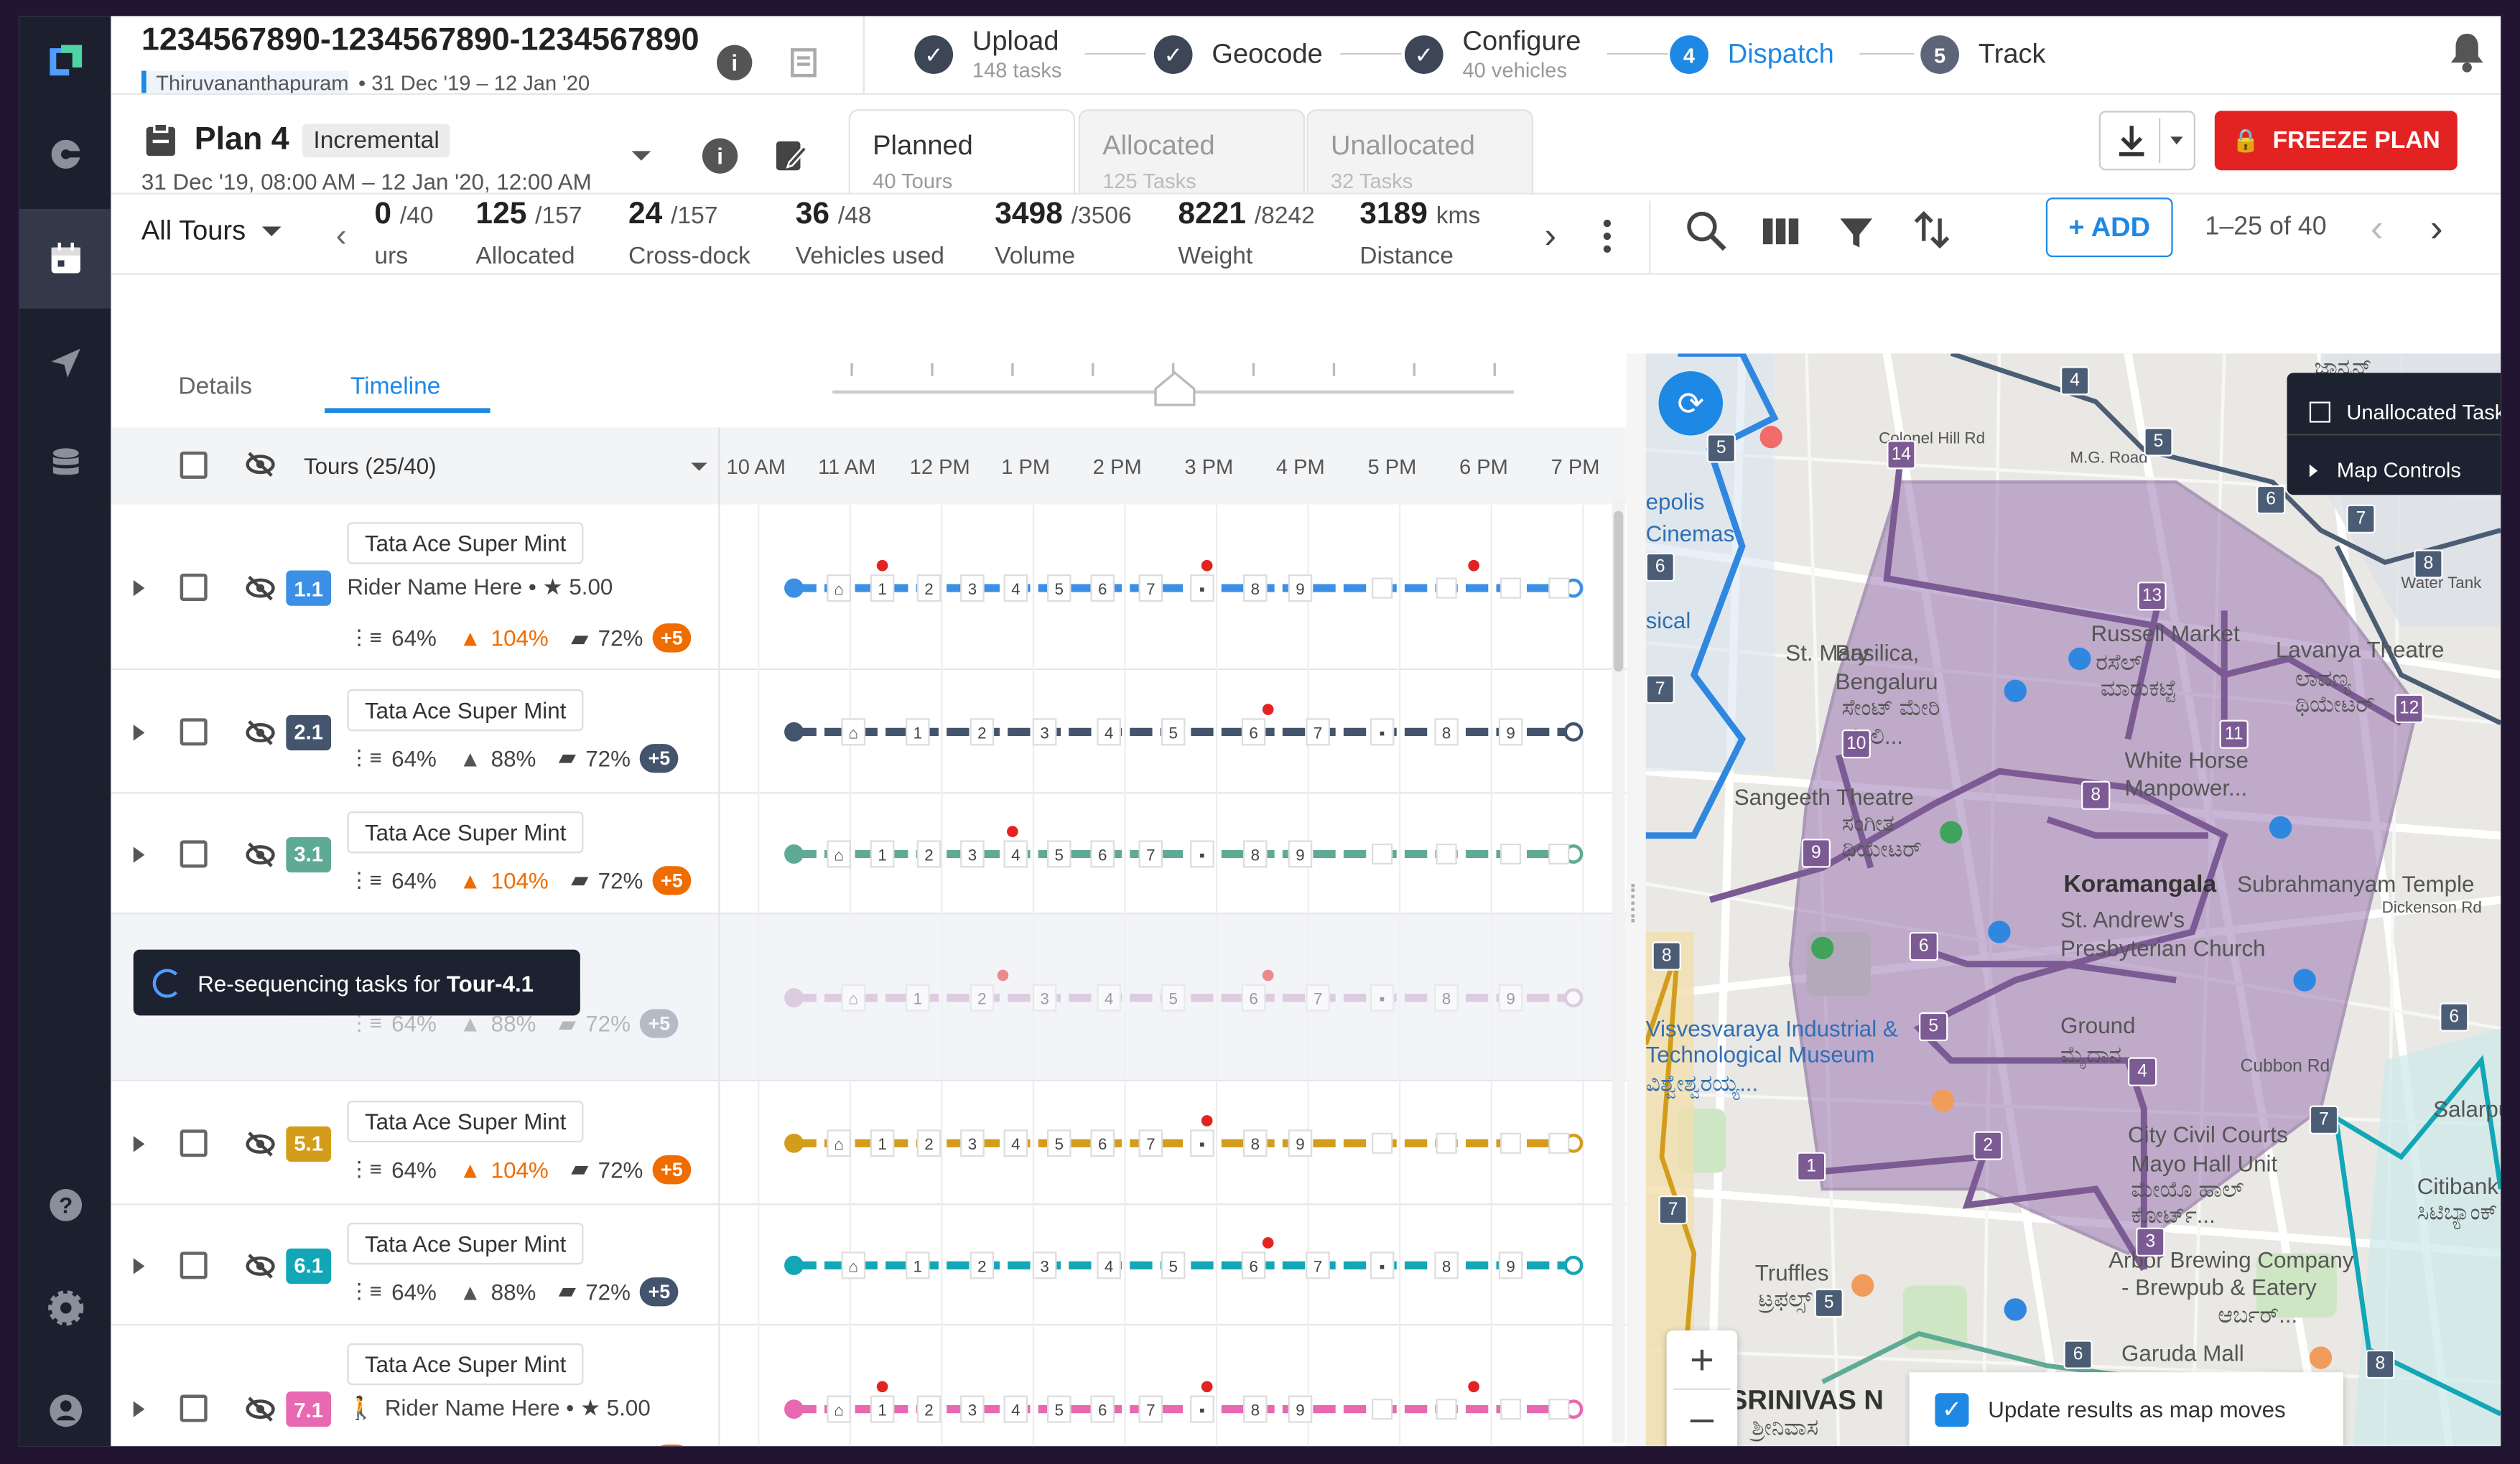  What do you see at coordinates (1816, 853) in the screenshot?
I see `map-stop-marker: 9` at bounding box center [1816, 853].